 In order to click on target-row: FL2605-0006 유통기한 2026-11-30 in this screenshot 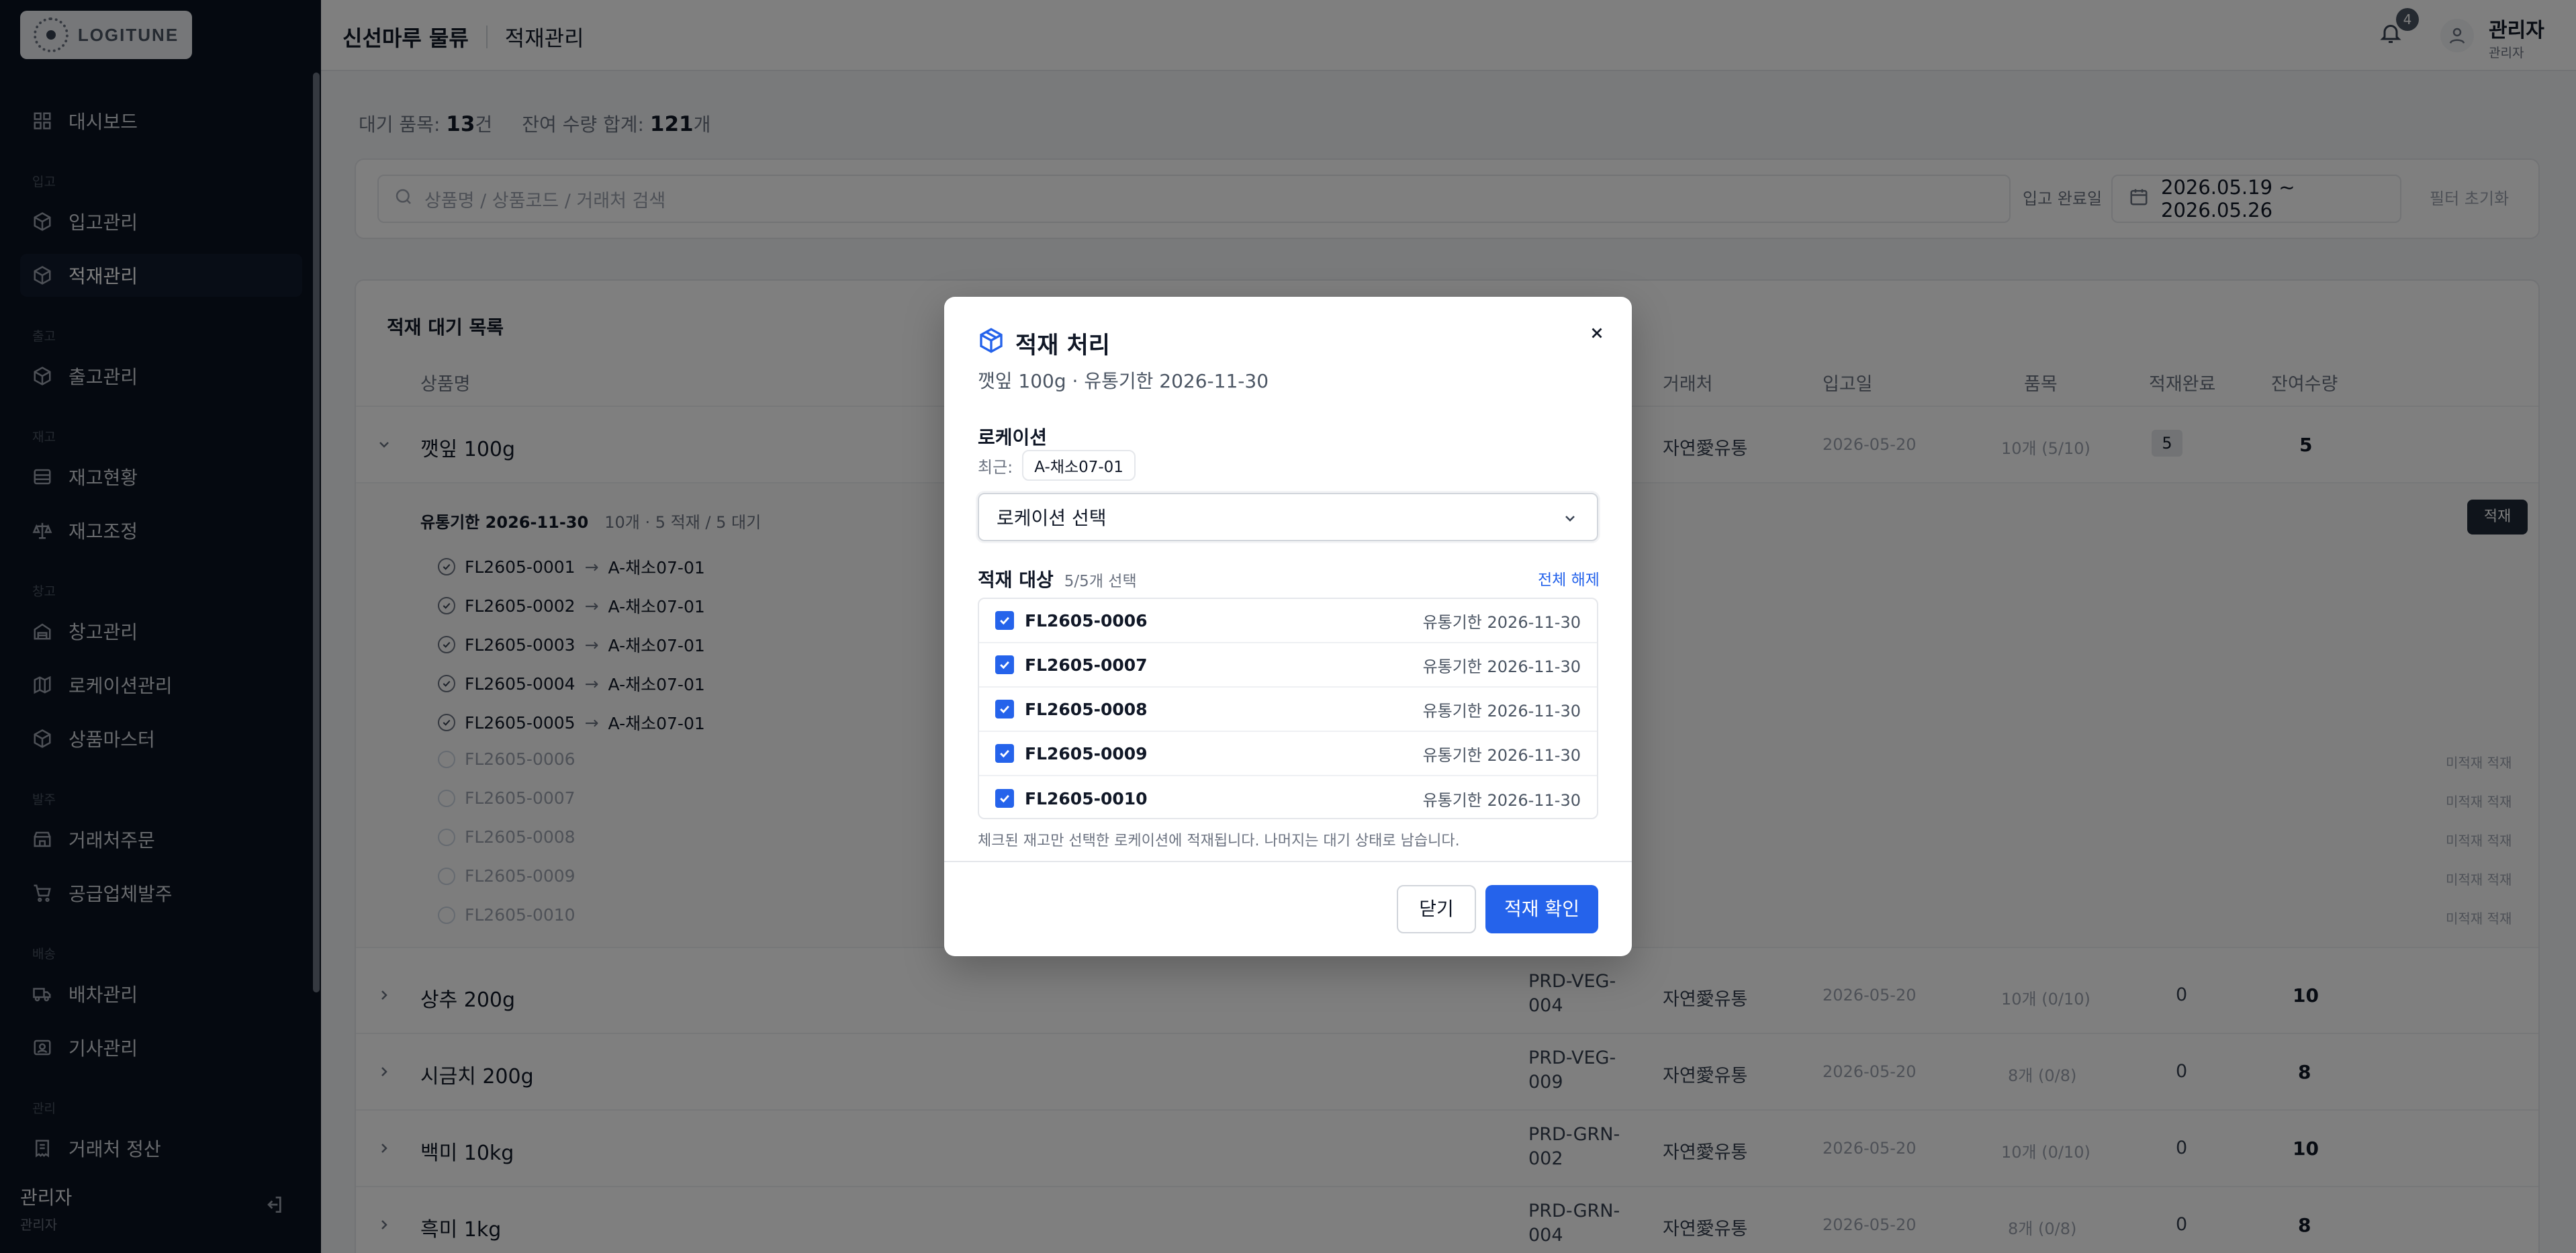, I will do `click(1288, 621)`.